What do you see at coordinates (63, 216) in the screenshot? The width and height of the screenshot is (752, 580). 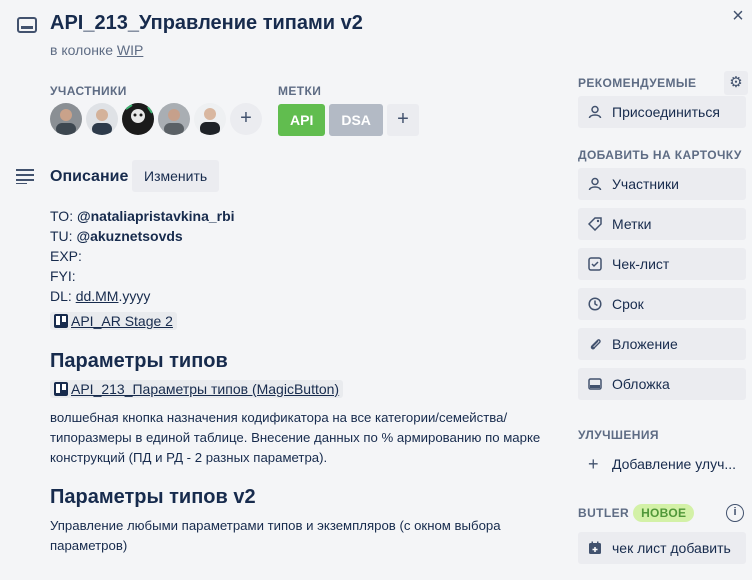 I see `to-prefix: TO:` at bounding box center [63, 216].